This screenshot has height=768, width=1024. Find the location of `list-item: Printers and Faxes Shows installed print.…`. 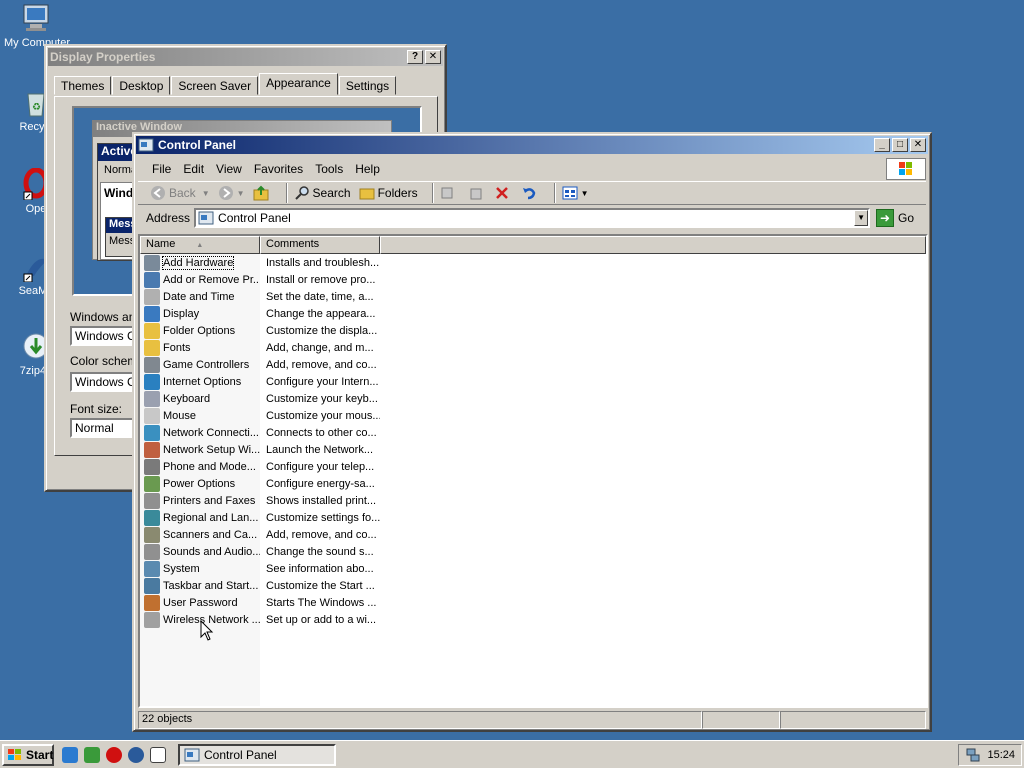

list-item: Printers and Faxes Shows installed print.… is located at coordinates (533, 500).